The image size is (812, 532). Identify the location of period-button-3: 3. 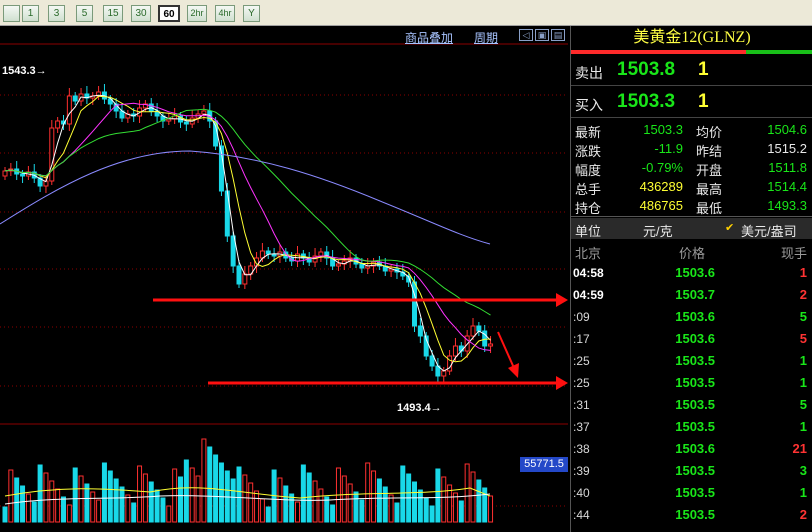
(56, 13).